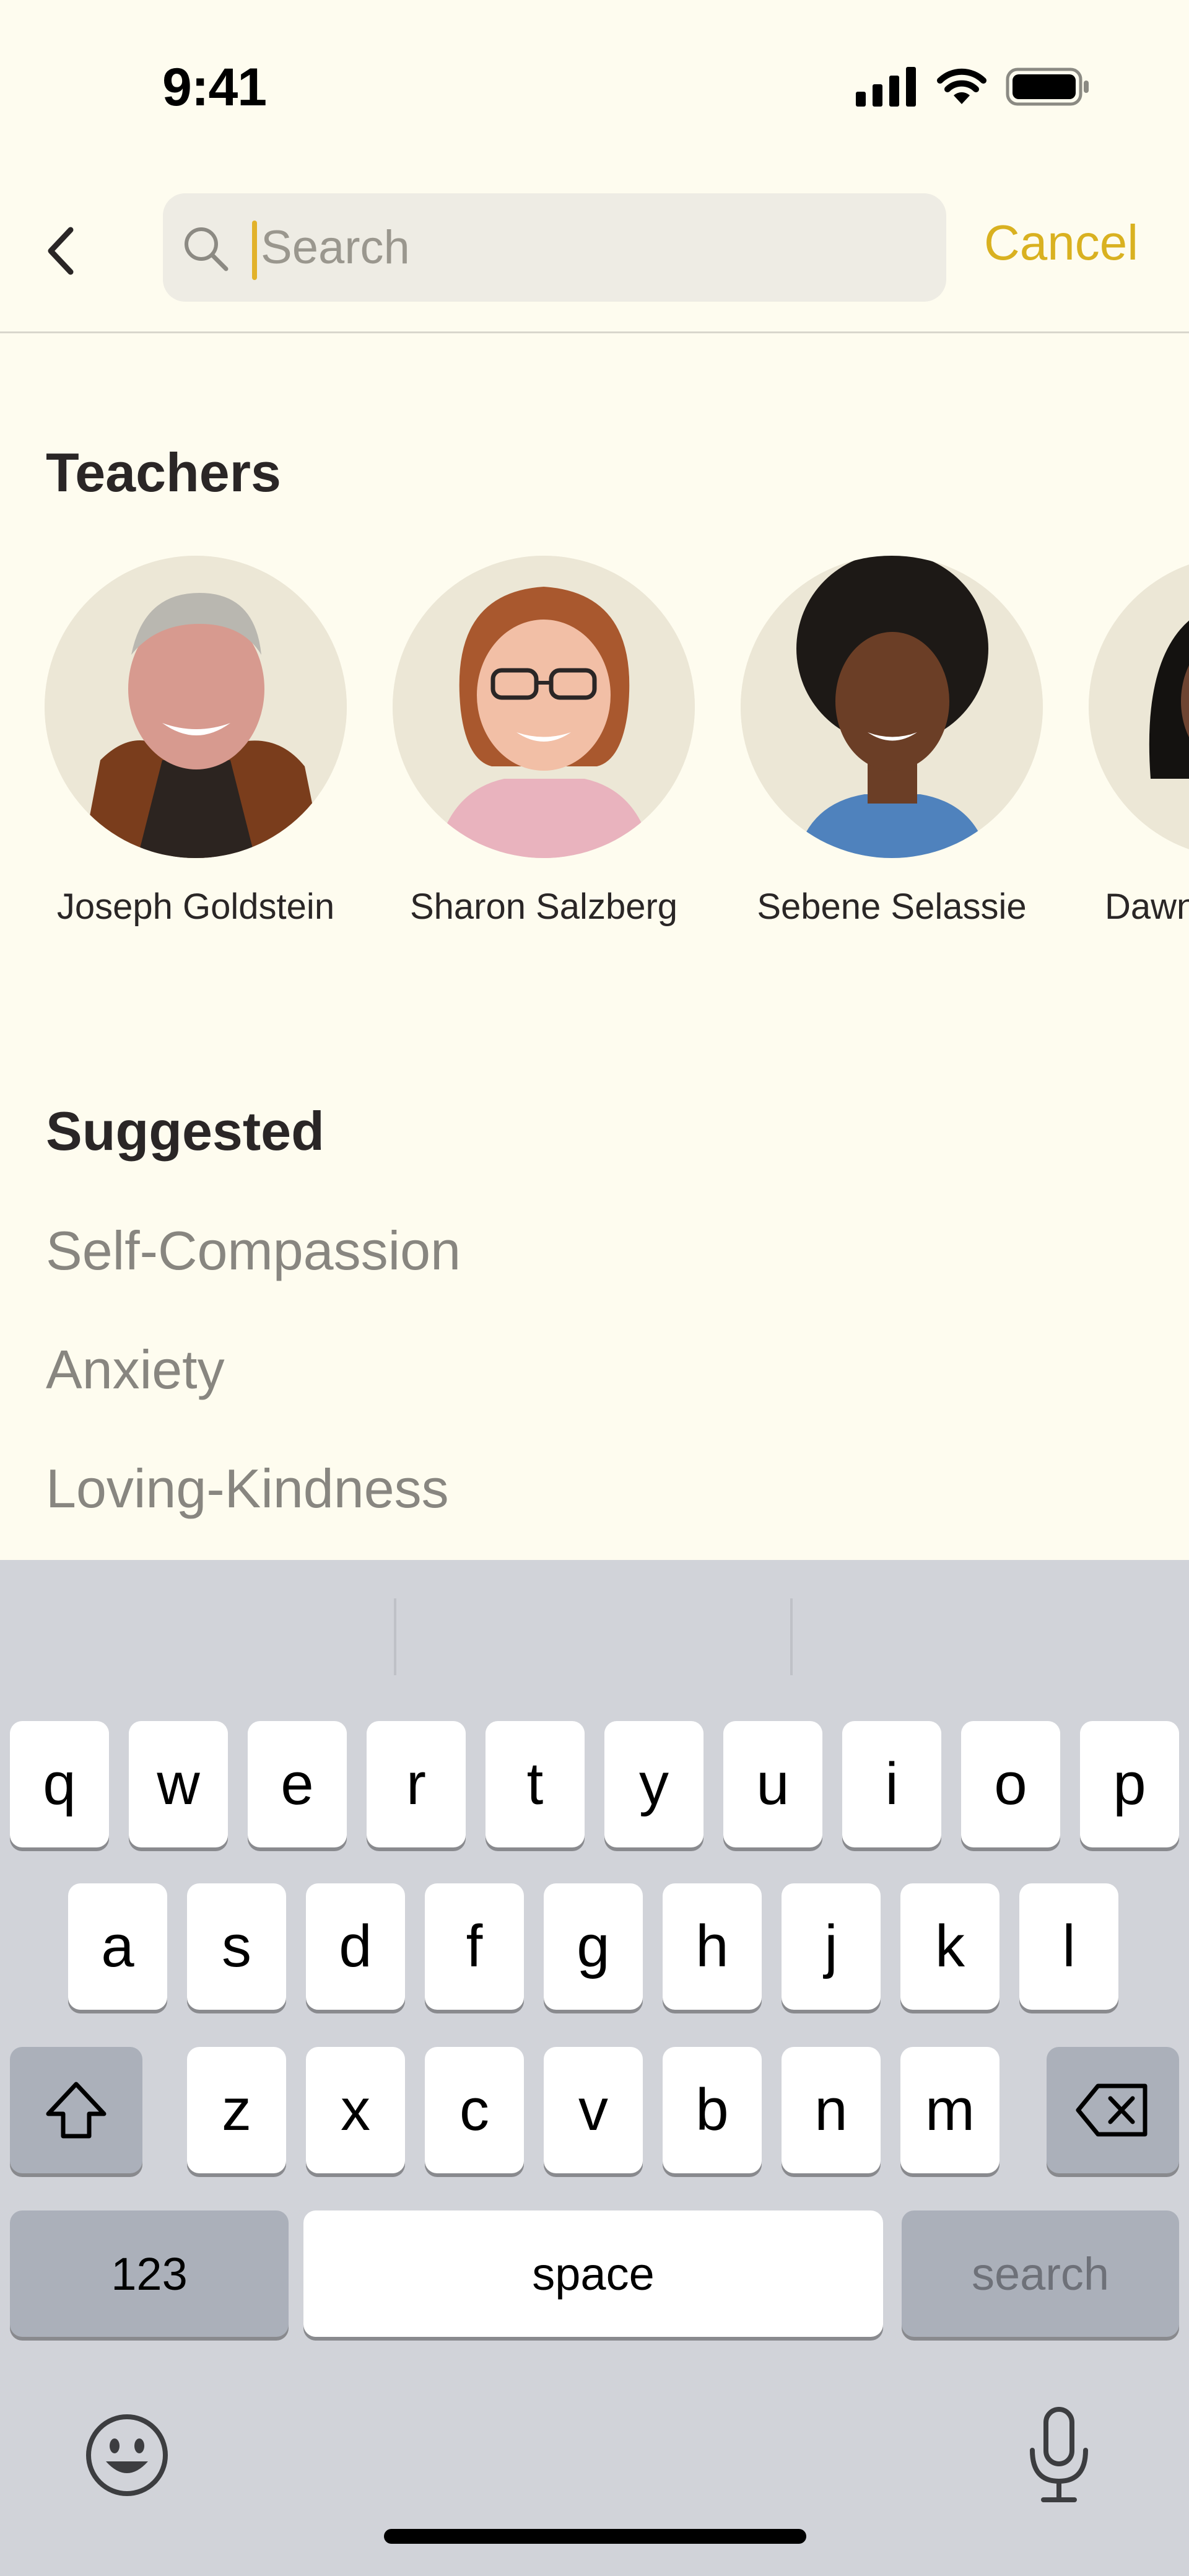  Describe the element at coordinates (247, 1488) in the screenshot. I see `suggestion-item: Loving-Kindness` at that location.